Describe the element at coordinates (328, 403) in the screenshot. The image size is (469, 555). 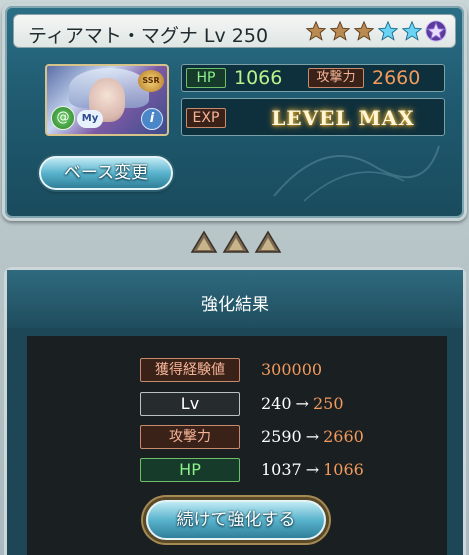
I see `new-value: 250` at that location.